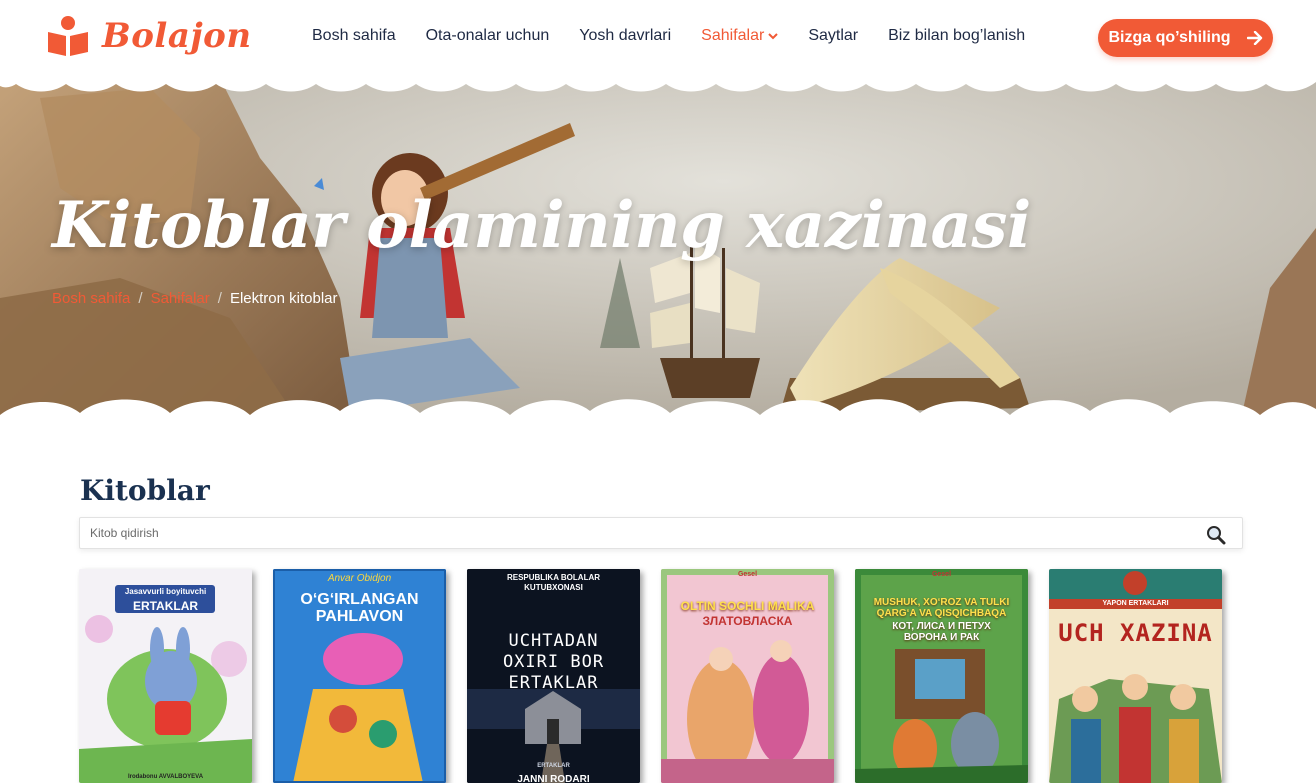 This screenshot has height=783, width=1316. I want to click on book-author: YAPON ERTAKLARI, so click(1135, 603).